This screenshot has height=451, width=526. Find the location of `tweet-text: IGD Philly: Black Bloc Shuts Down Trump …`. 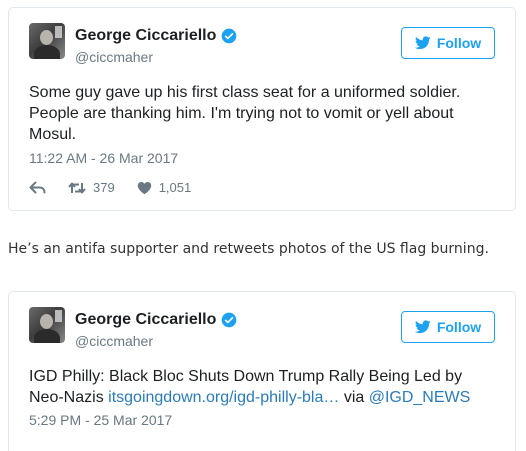

tweet-text: IGD Philly: Black Bloc Shuts Down Trump … is located at coordinates (262, 387).